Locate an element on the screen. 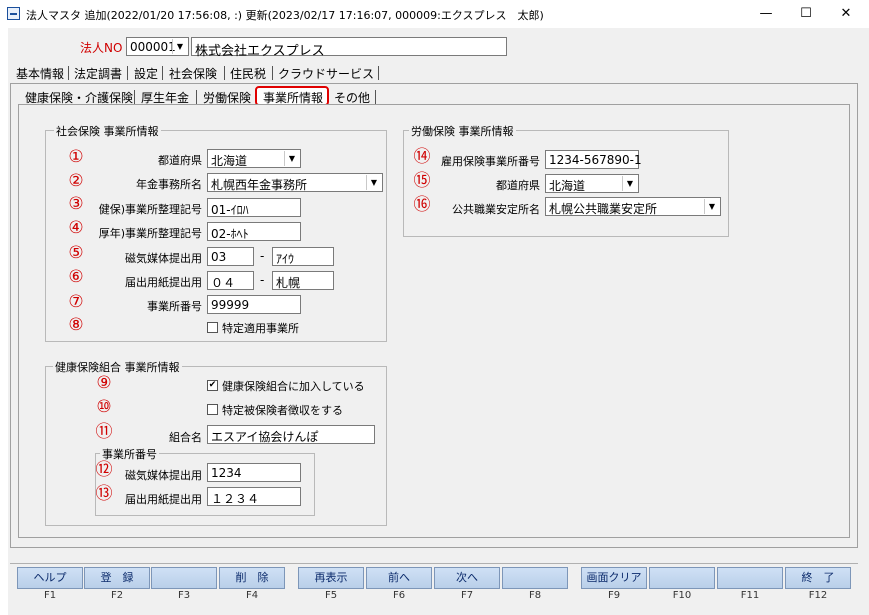 The image size is (869, 615). paper-form-value-2: 札幌 is located at coordinates (288, 283).